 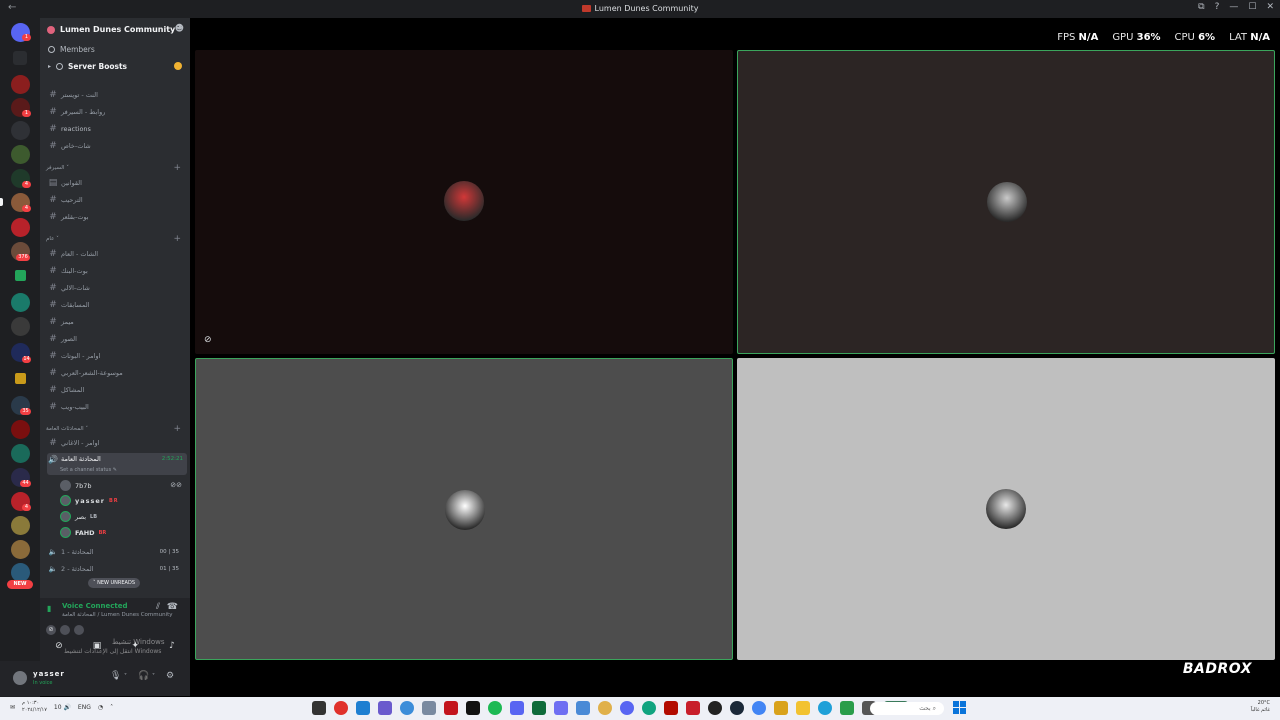 I want to click on channel-item: # شات-الالي, so click(x=117, y=287).